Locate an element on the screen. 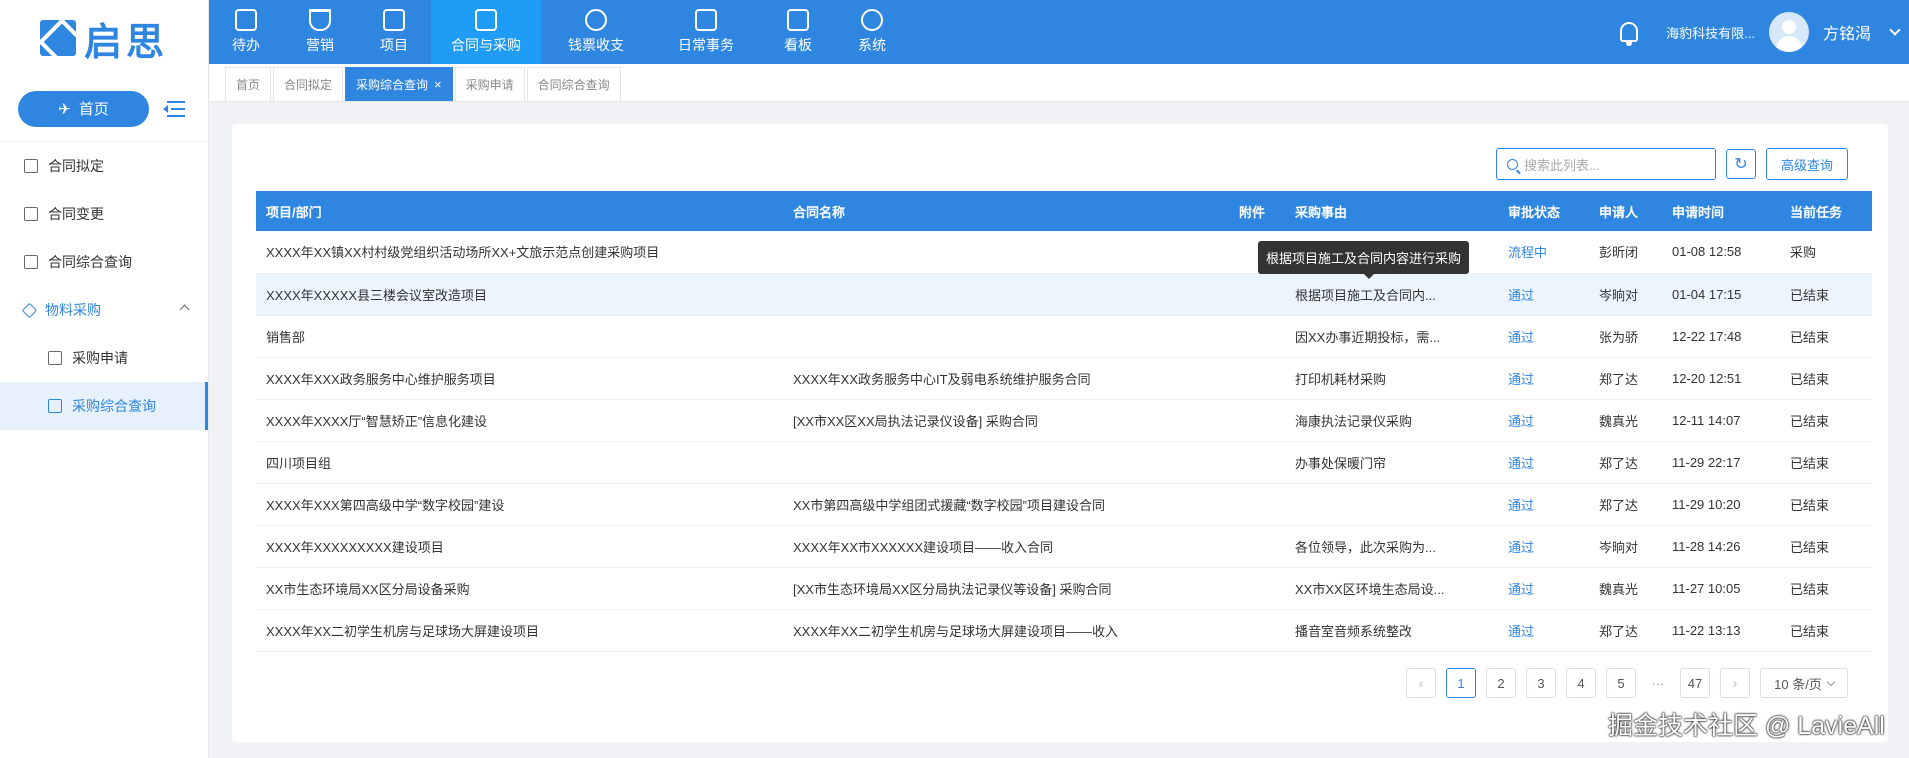  todo-icon is located at coordinates (246, 20).